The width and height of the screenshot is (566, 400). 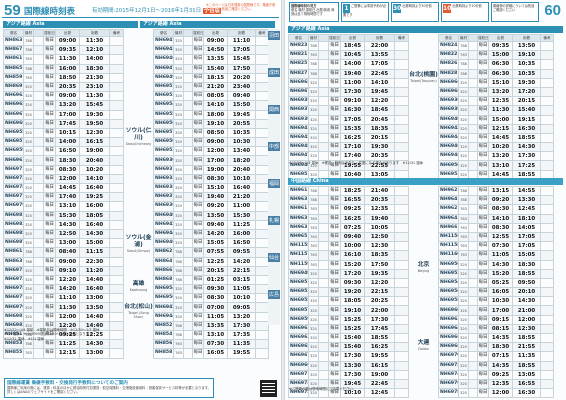 I want to click on arrival-time: 16:00, so click(x=94, y=206).